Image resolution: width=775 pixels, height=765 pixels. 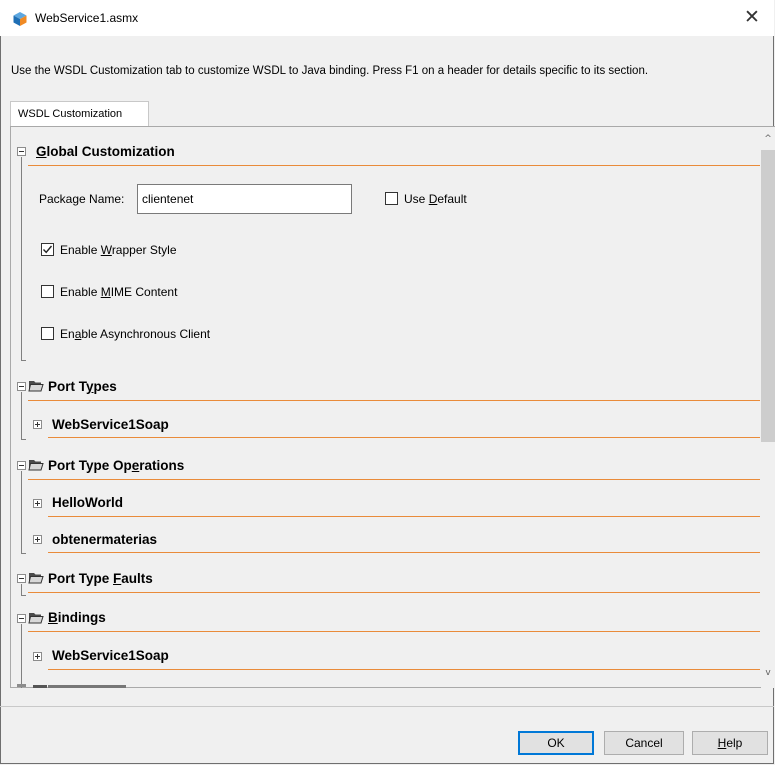 I want to click on cutoff-section-icon, so click(x=21, y=685).